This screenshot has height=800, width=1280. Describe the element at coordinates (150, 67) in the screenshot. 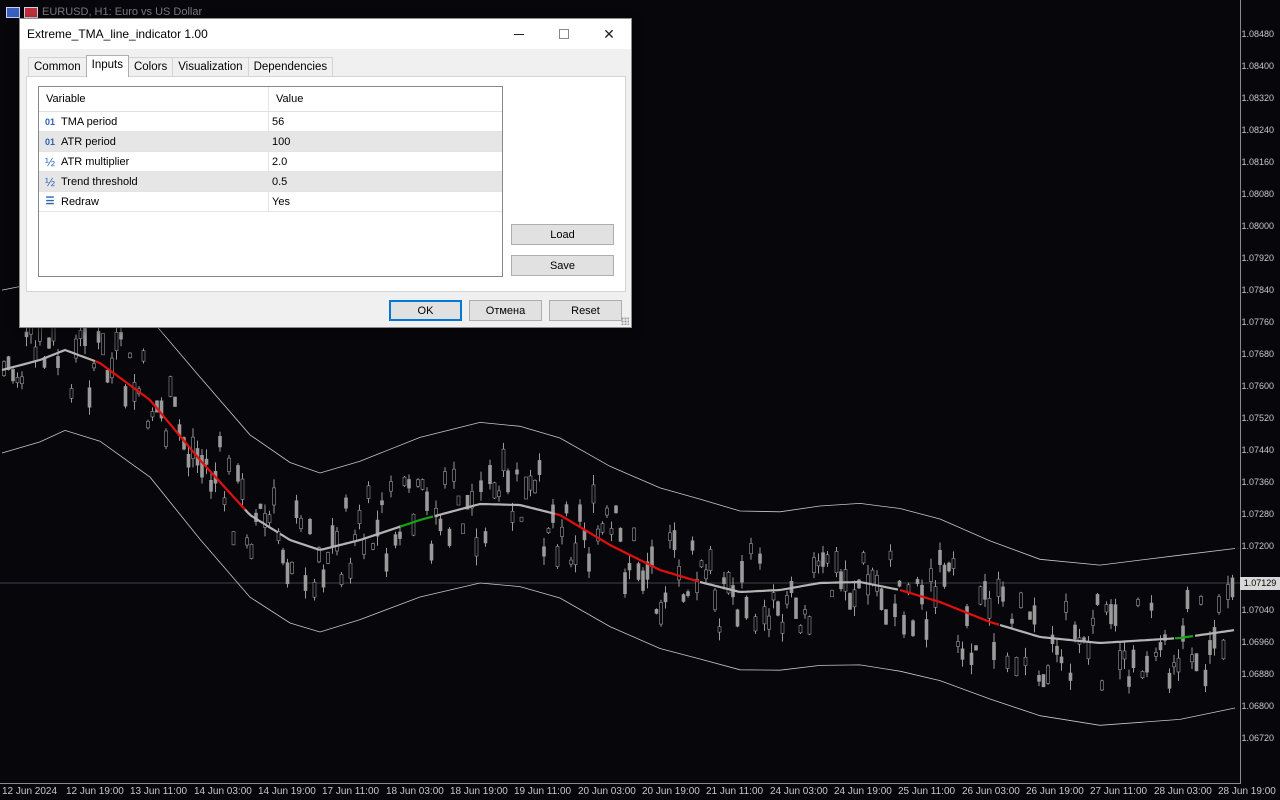

I see `tab-colors: Colors` at that location.